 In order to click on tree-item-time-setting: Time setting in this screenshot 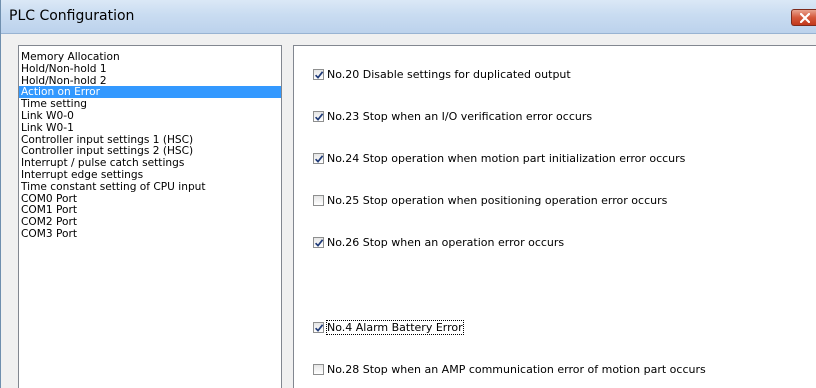, I will do `click(150, 104)`.